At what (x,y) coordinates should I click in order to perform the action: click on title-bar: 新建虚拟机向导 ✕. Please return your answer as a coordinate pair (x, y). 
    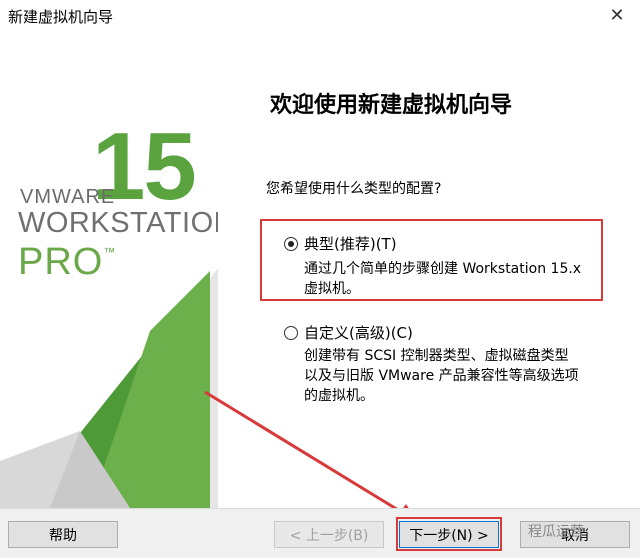
    Looking at the image, I should click on (320, 15).